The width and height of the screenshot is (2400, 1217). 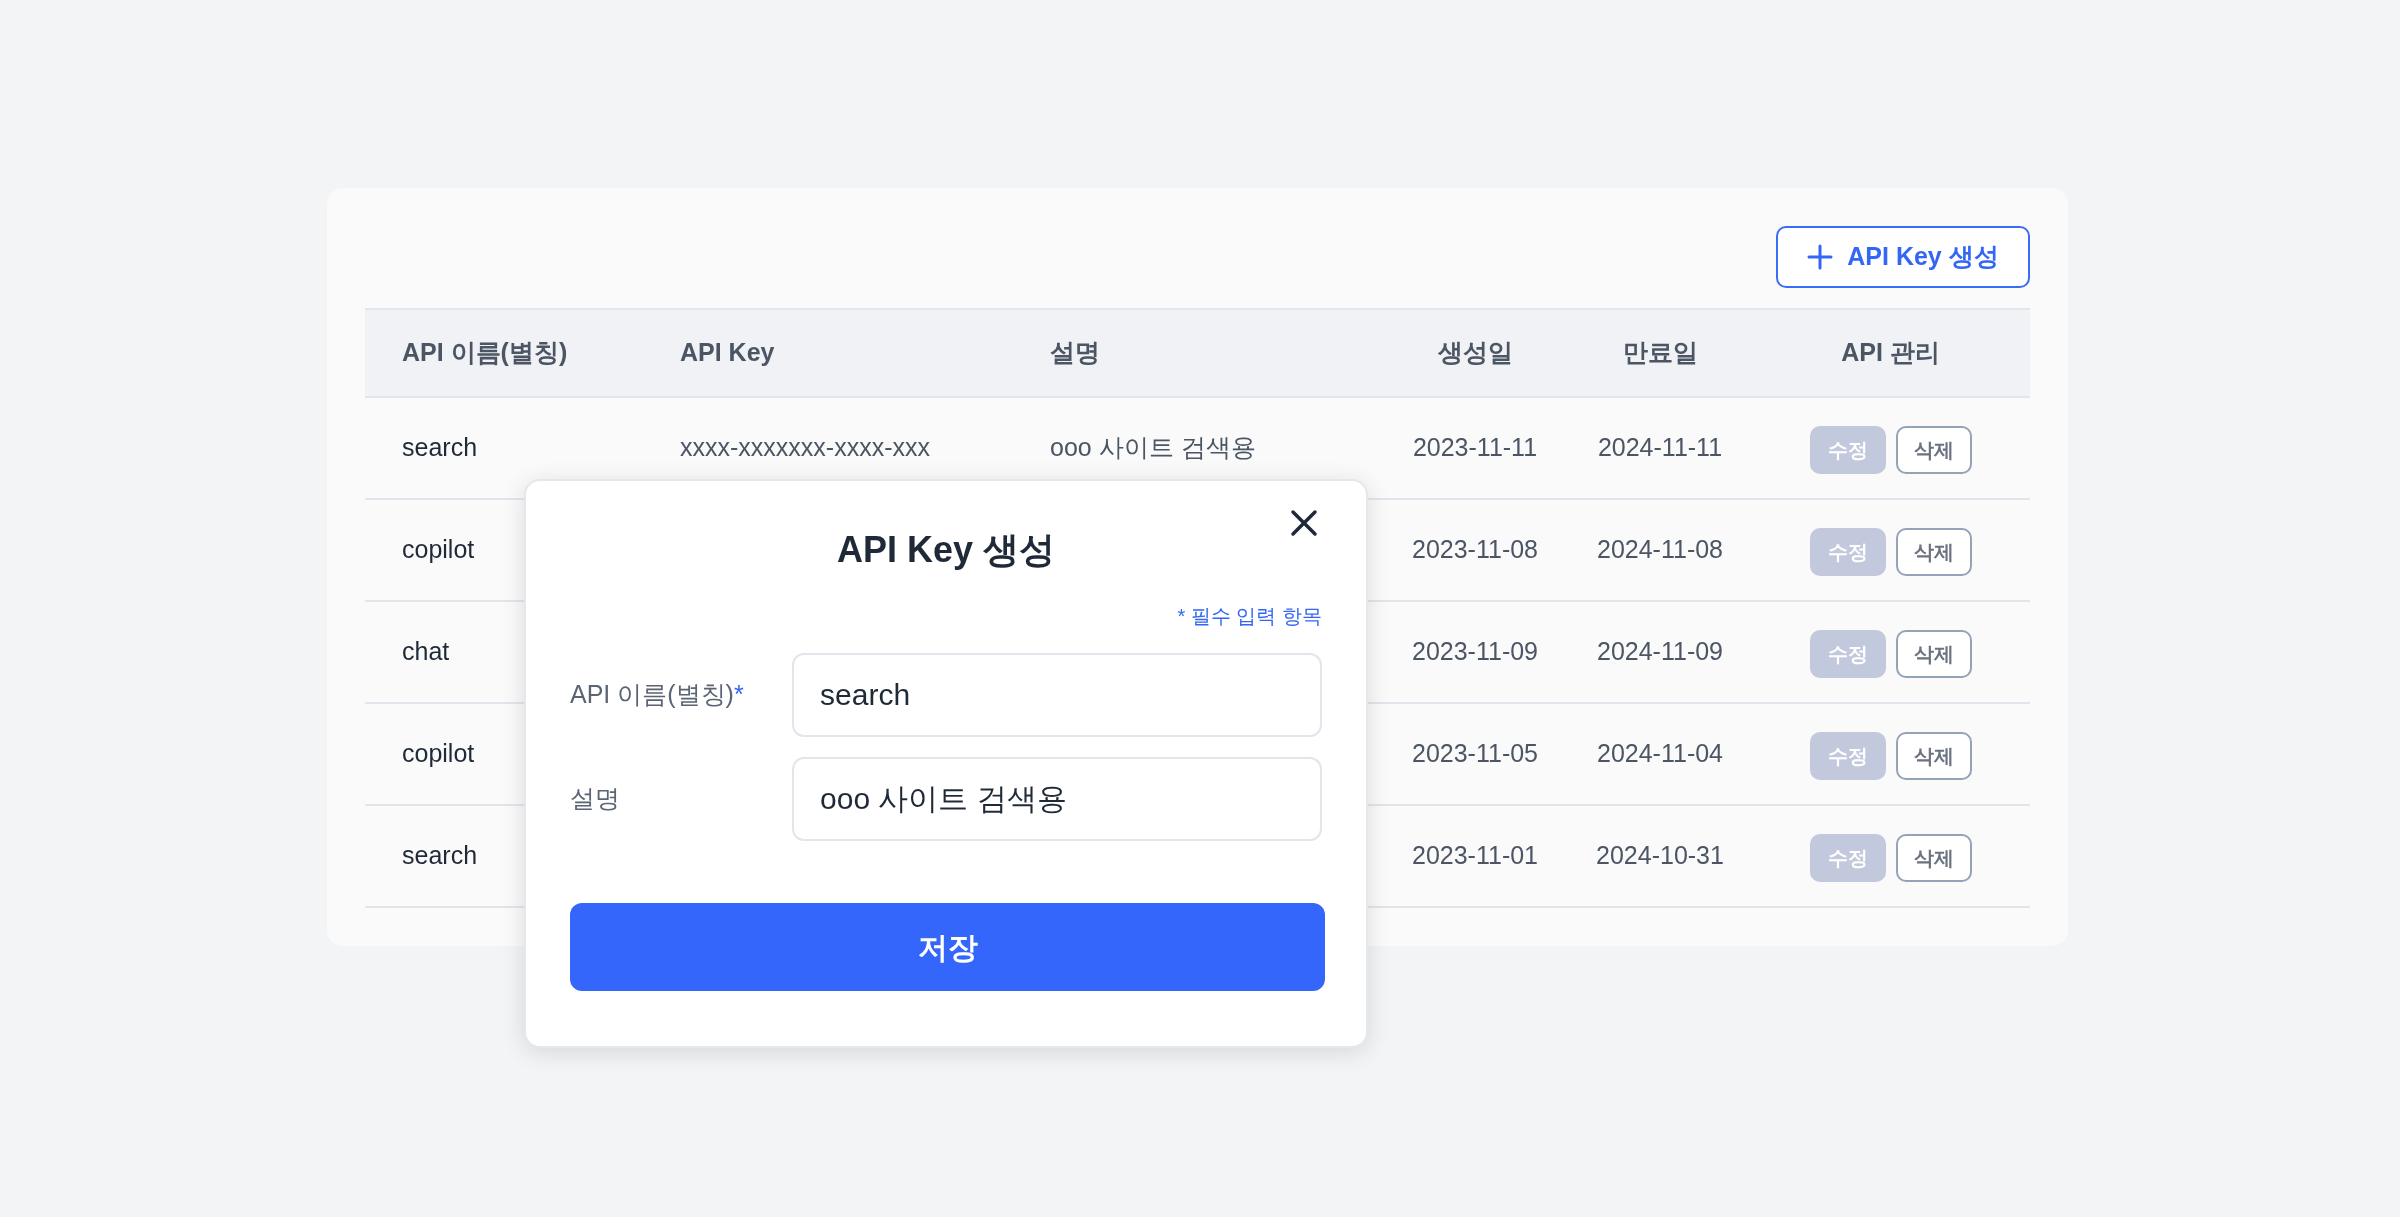 What do you see at coordinates (1660, 448) in the screenshot?
I see `table-cell-text: 2024-11-11` at bounding box center [1660, 448].